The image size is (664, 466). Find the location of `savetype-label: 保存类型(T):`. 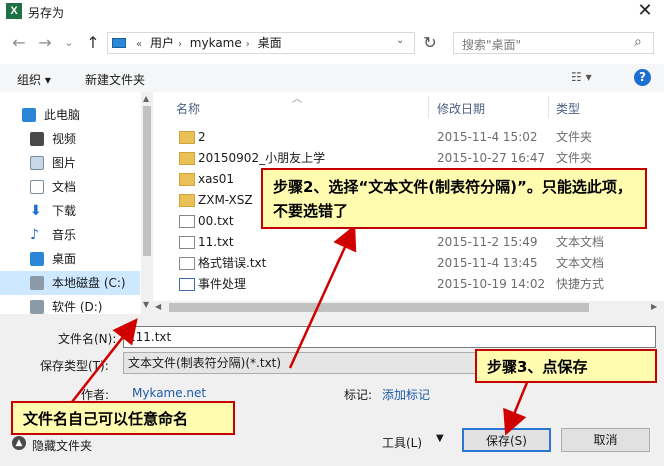

savetype-label: 保存类型(T): is located at coordinates (74, 366).